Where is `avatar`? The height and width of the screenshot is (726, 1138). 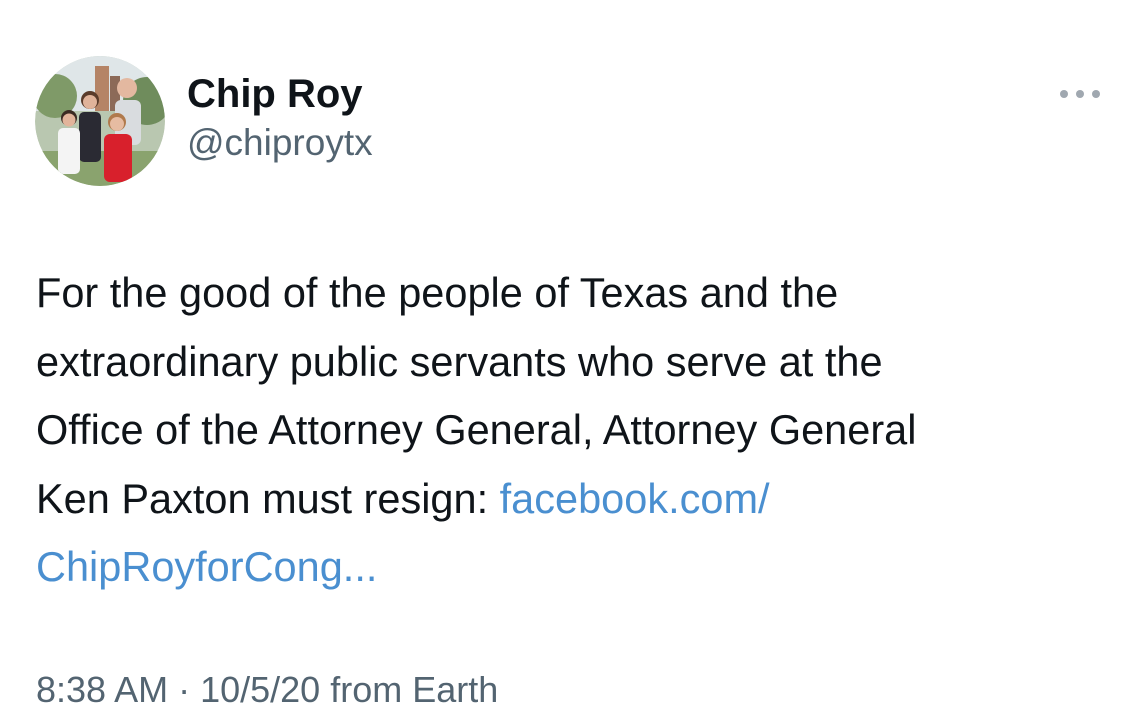
avatar is located at coordinates (100, 121).